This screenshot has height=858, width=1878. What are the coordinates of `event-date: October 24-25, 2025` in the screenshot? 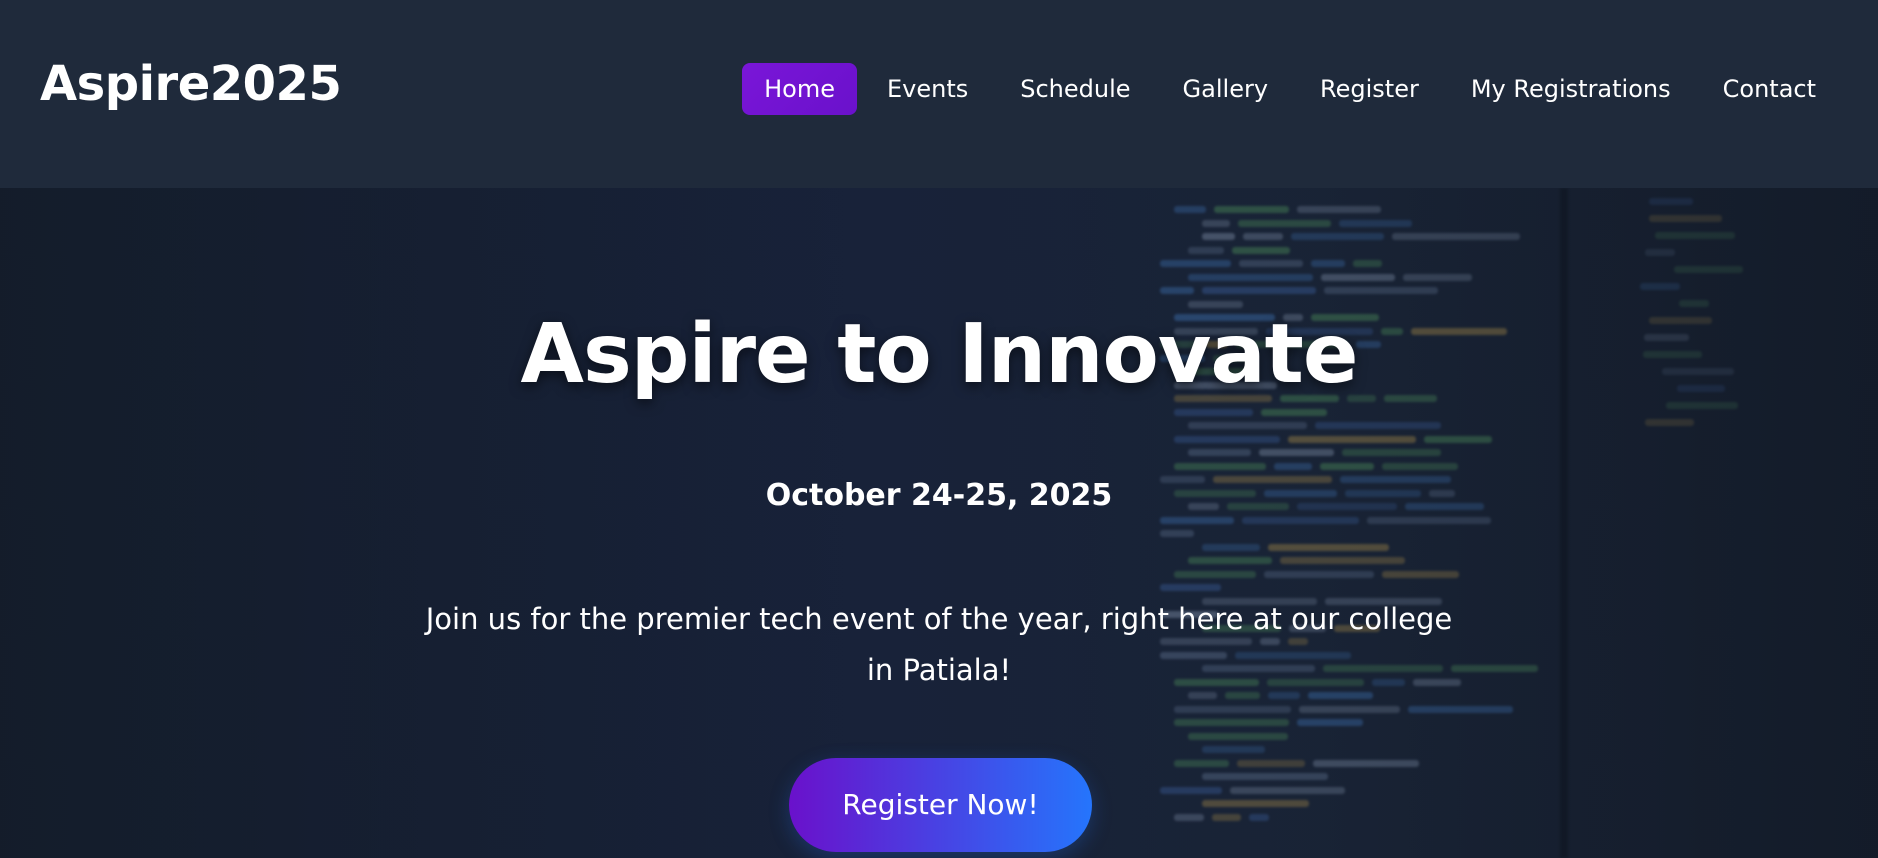 It's located at (939, 495).